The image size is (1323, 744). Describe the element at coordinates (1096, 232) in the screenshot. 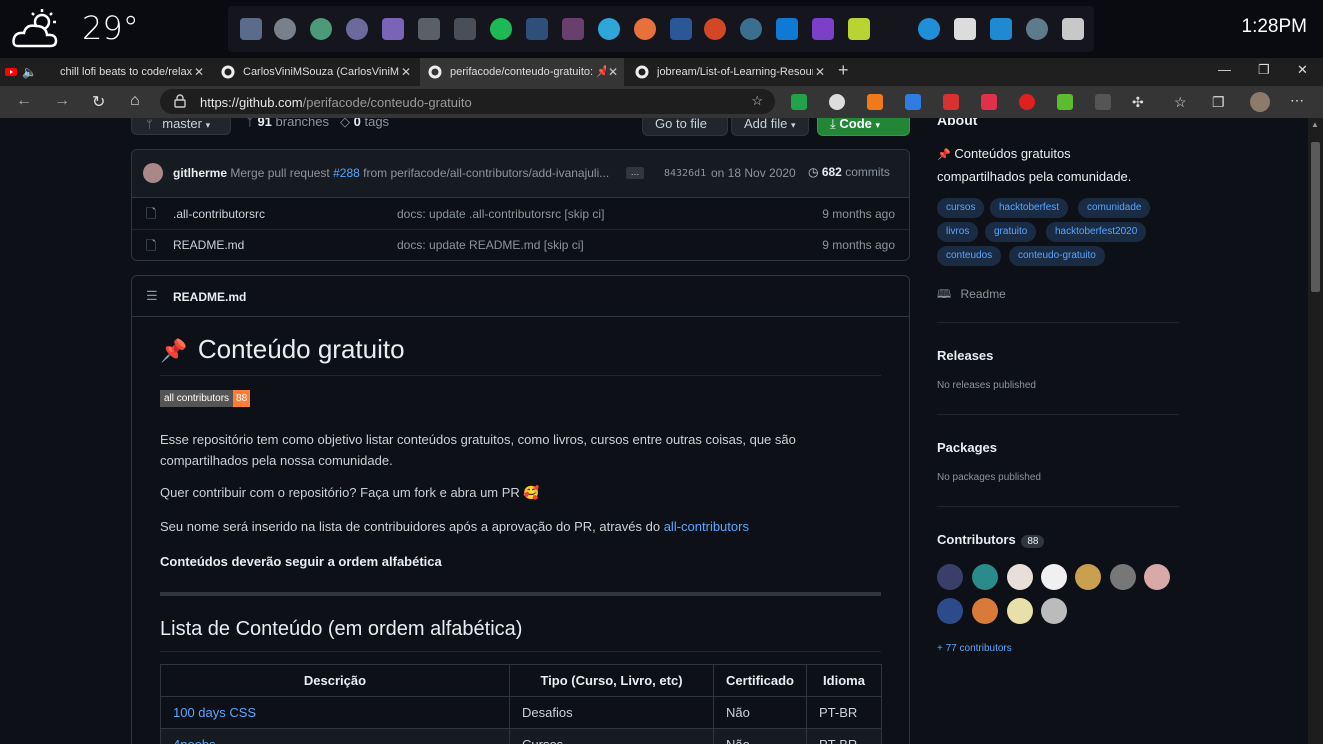

I see `topic-tag: hacktoberfest2020` at that location.